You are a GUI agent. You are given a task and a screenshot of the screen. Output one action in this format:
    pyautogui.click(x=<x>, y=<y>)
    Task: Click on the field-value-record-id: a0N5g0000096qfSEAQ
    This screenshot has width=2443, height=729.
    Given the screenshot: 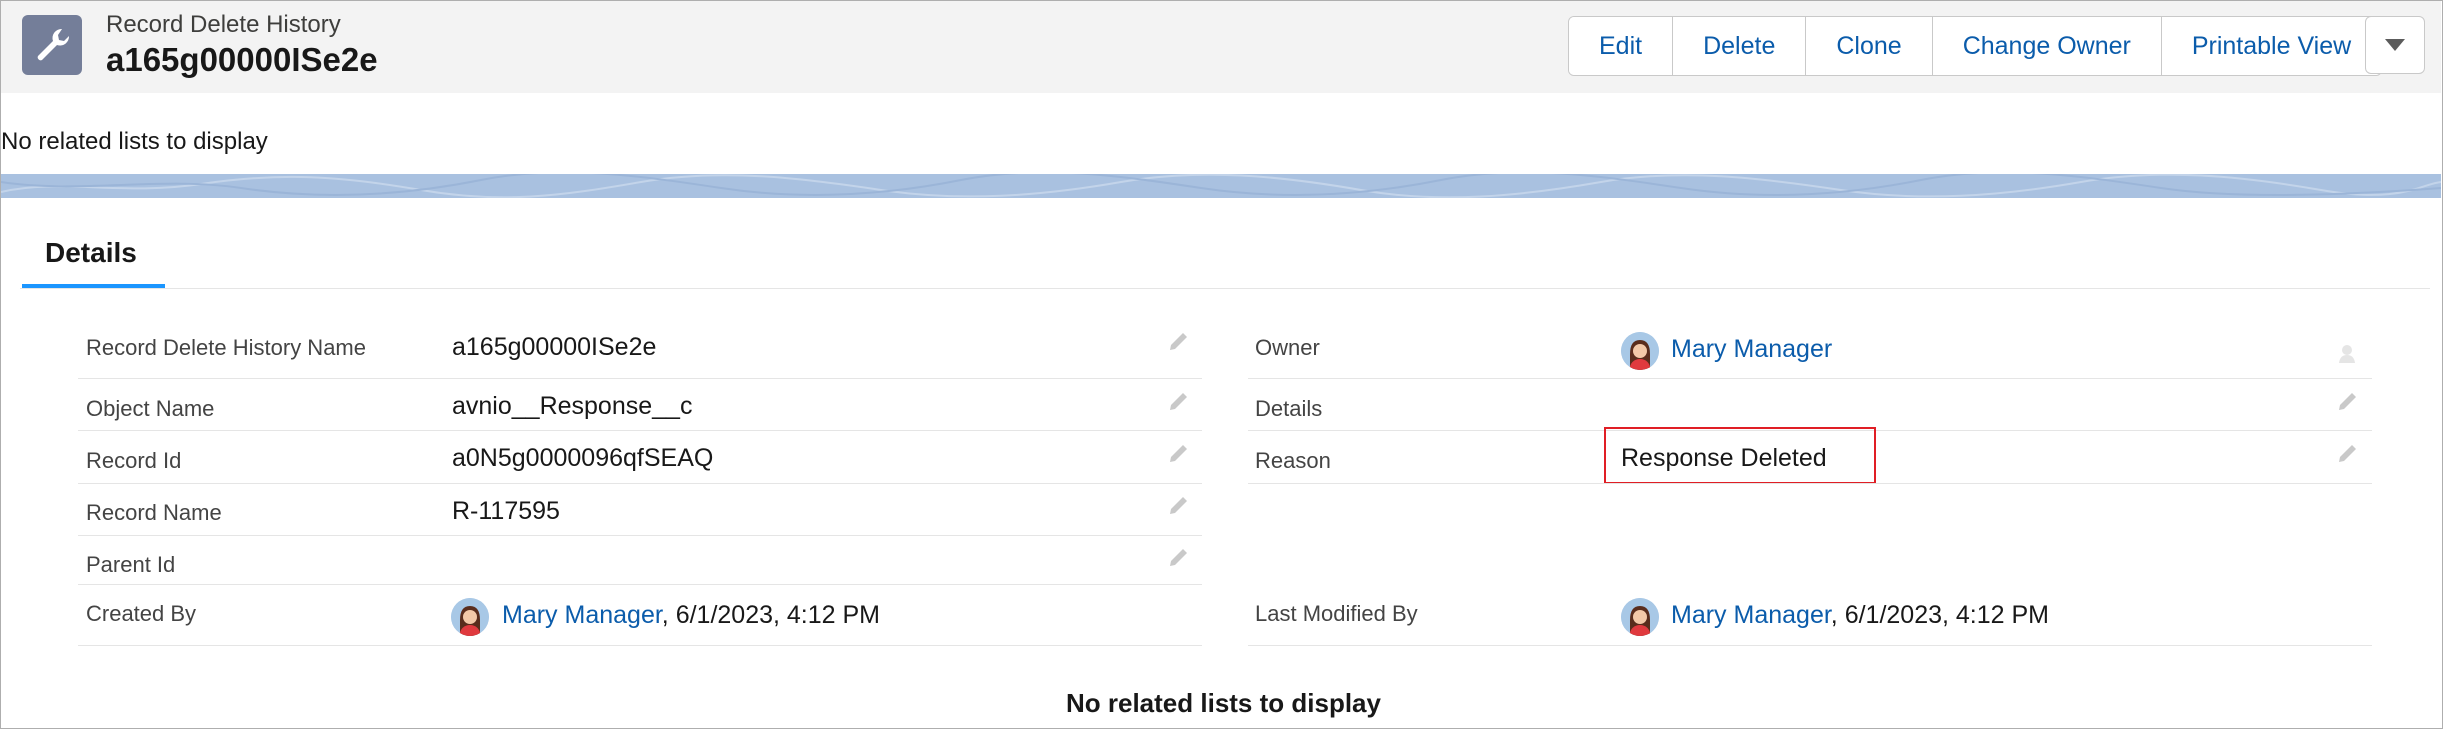 What is the action you would take?
    pyautogui.click(x=583, y=458)
    